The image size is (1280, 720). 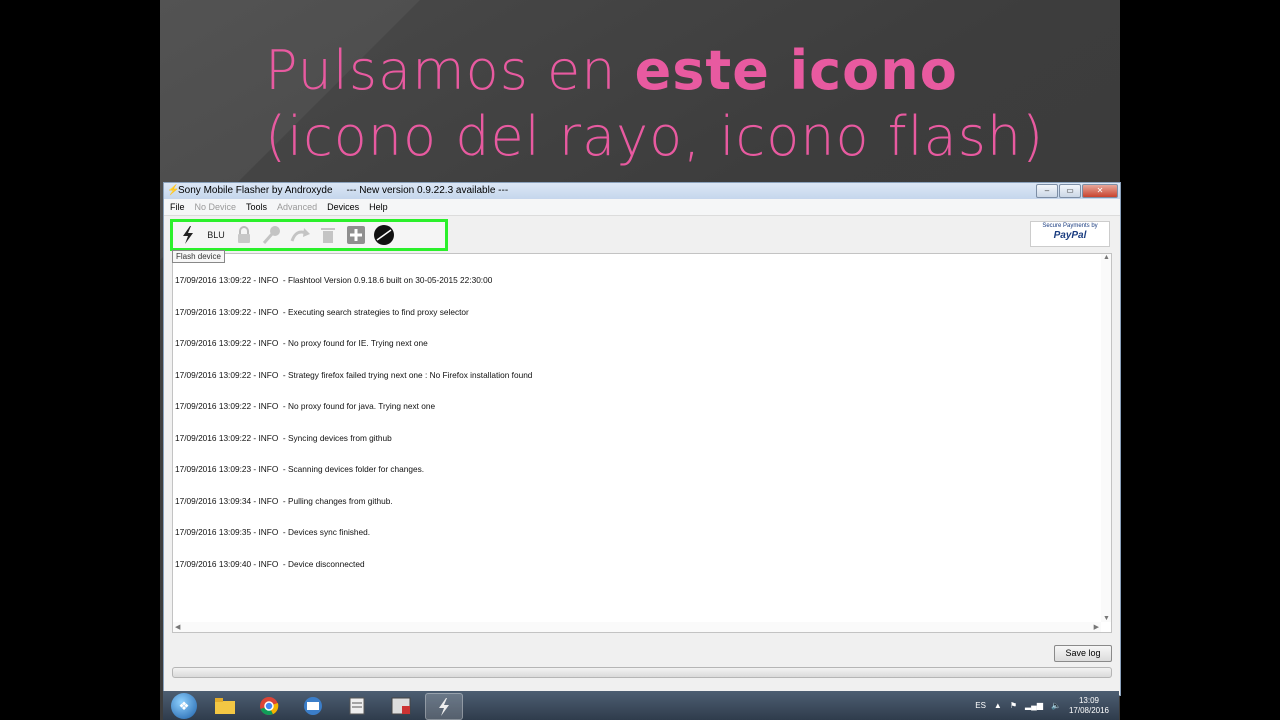 What do you see at coordinates (796, 70) in the screenshot?
I see `slide-title-bold: este icono` at bounding box center [796, 70].